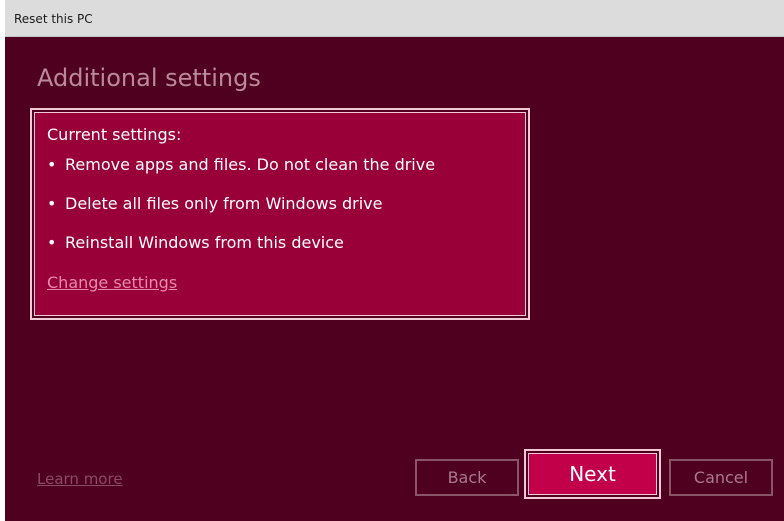 This screenshot has height=521, width=784. What do you see at coordinates (224, 203) in the screenshot?
I see `settings-list-item-text: Delete all files only from Windows drive` at bounding box center [224, 203].